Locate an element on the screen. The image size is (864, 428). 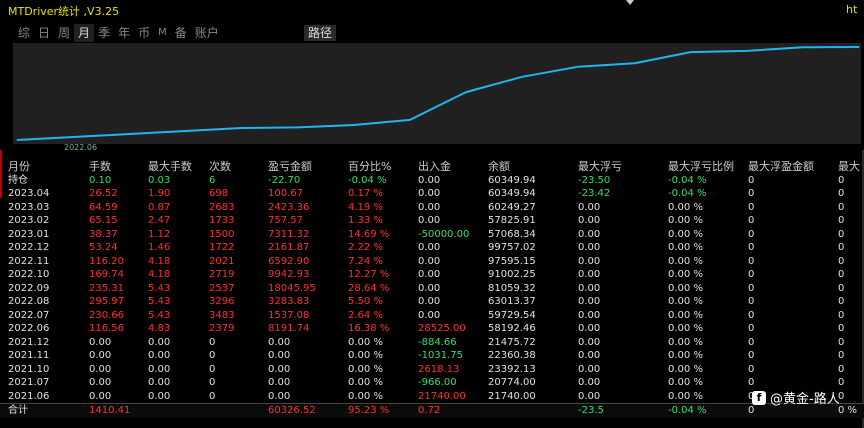
table-cell: -23.50 is located at coordinates (594, 180).